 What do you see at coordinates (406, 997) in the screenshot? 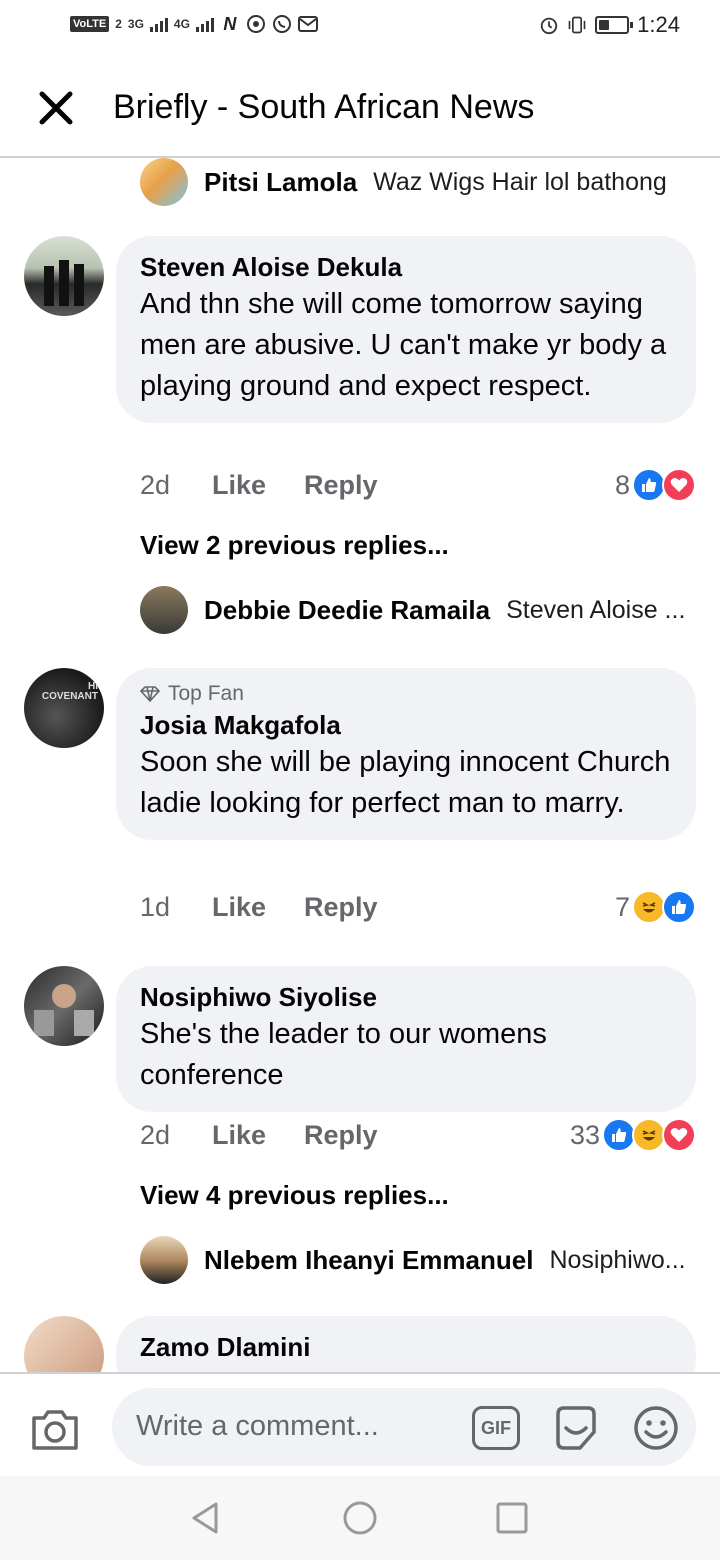
I see `comment-author: Nosiphiwo Siyolise` at bounding box center [406, 997].